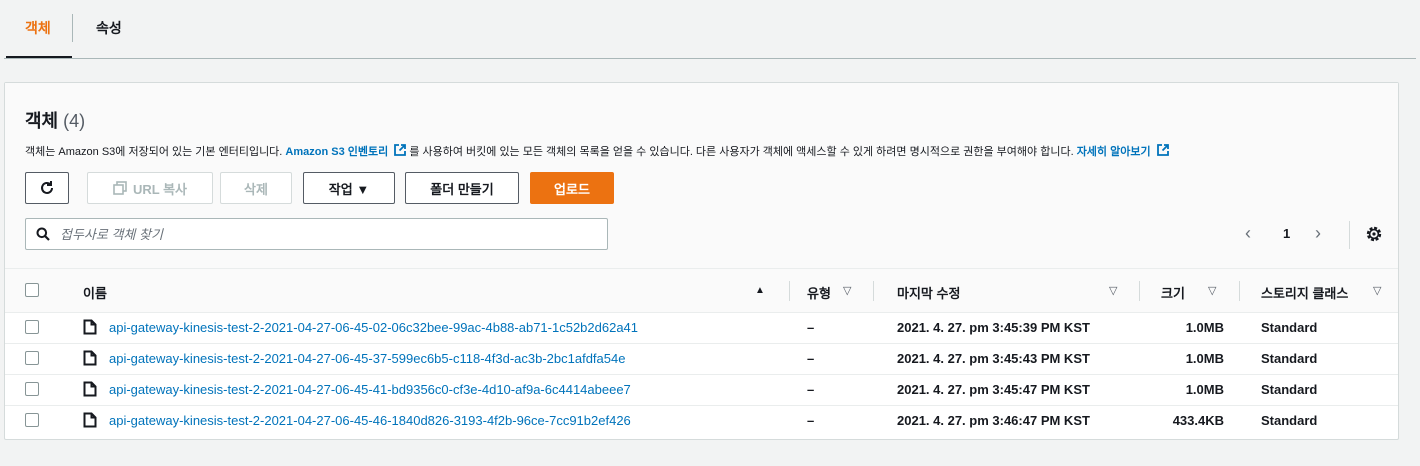 This screenshot has height=466, width=1420. What do you see at coordinates (1374, 234) in the screenshot?
I see `gear-icon` at bounding box center [1374, 234].